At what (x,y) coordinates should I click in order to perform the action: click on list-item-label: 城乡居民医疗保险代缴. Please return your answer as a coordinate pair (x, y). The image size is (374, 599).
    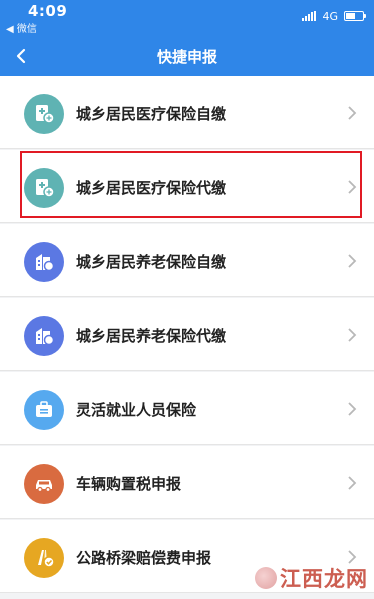
    Looking at the image, I should click on (151, 188).